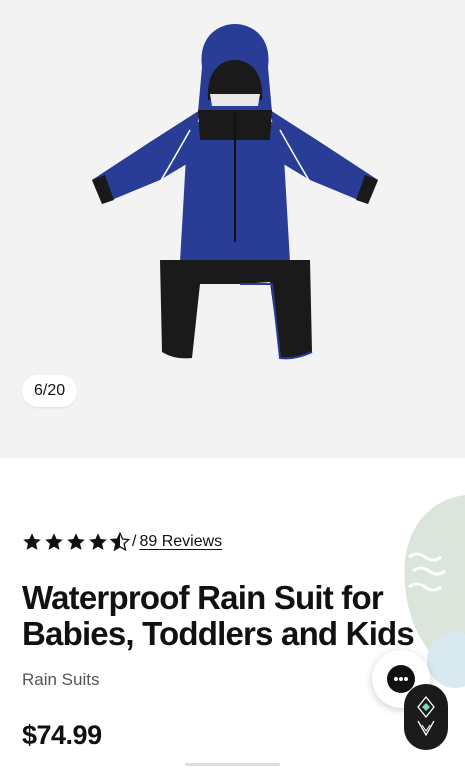  What do you see at coordinates (60, 680) in the screenshot?
I see `product-category: Rain Suits` at bounding box center [60, 680].